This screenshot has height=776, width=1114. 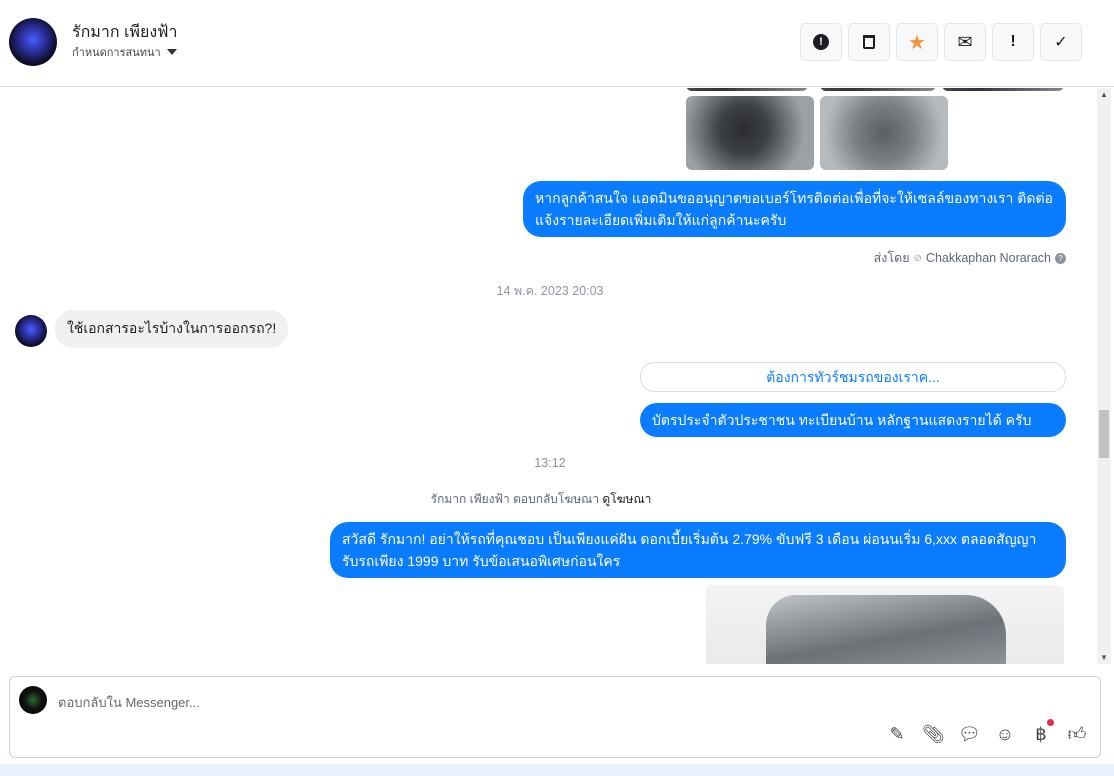 What do you see at coordinates (557, 43) in the screenshot?
I see `conversation-header: รักมาก เพียงฟ้า กำหนดการสนทนา ! ★ ✉ ! ✓` at bounding box center [557, 43].